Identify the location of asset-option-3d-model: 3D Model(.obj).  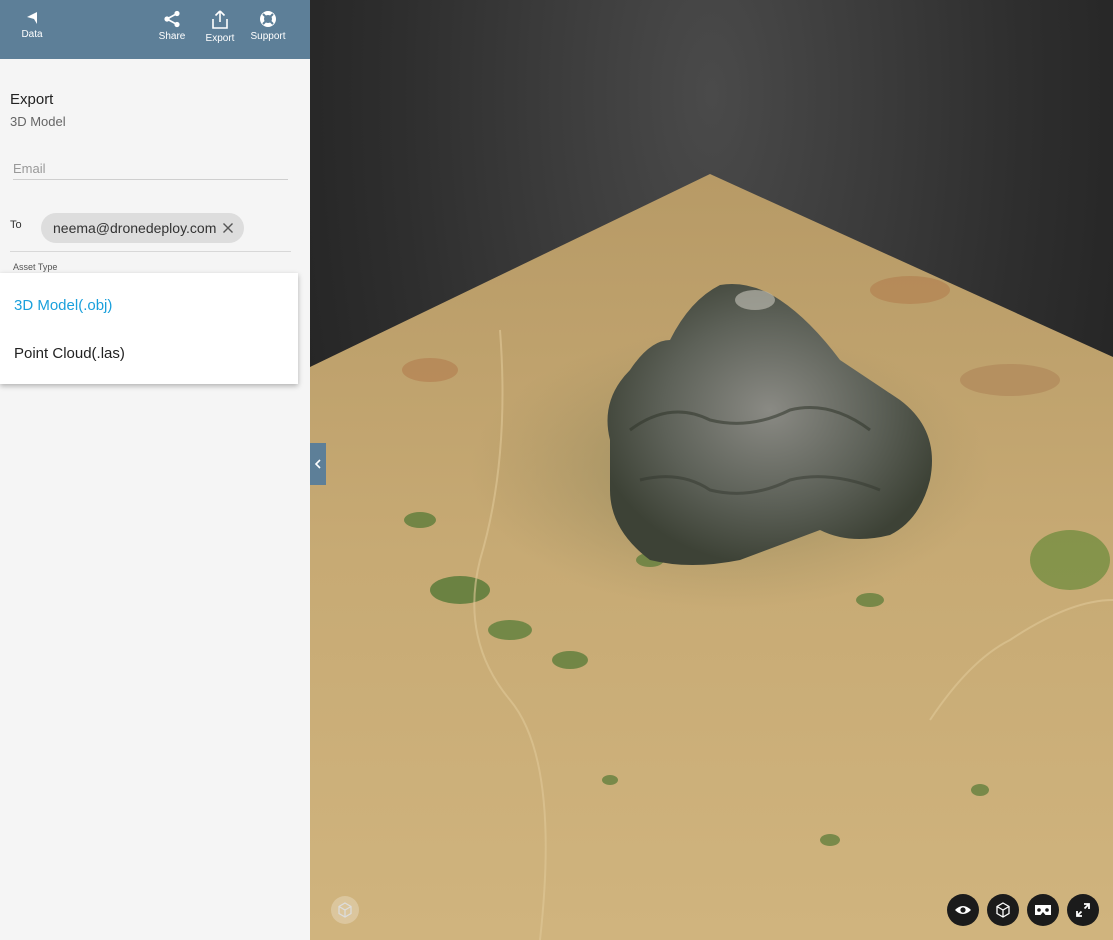
(63, 305).